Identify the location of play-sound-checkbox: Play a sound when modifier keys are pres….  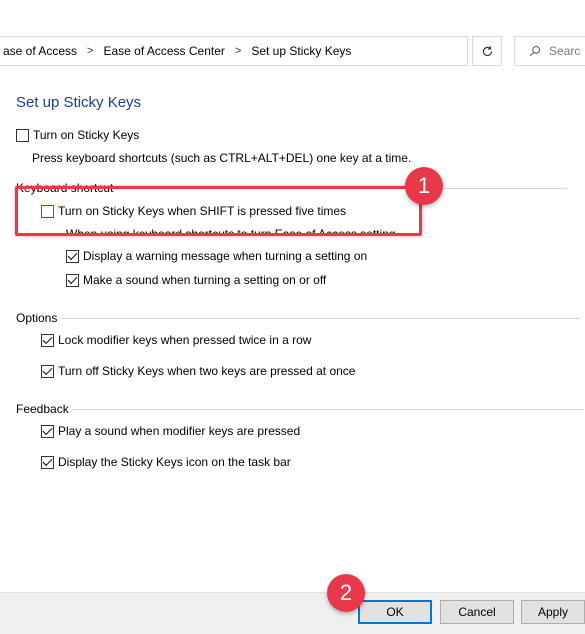
(170, 431).